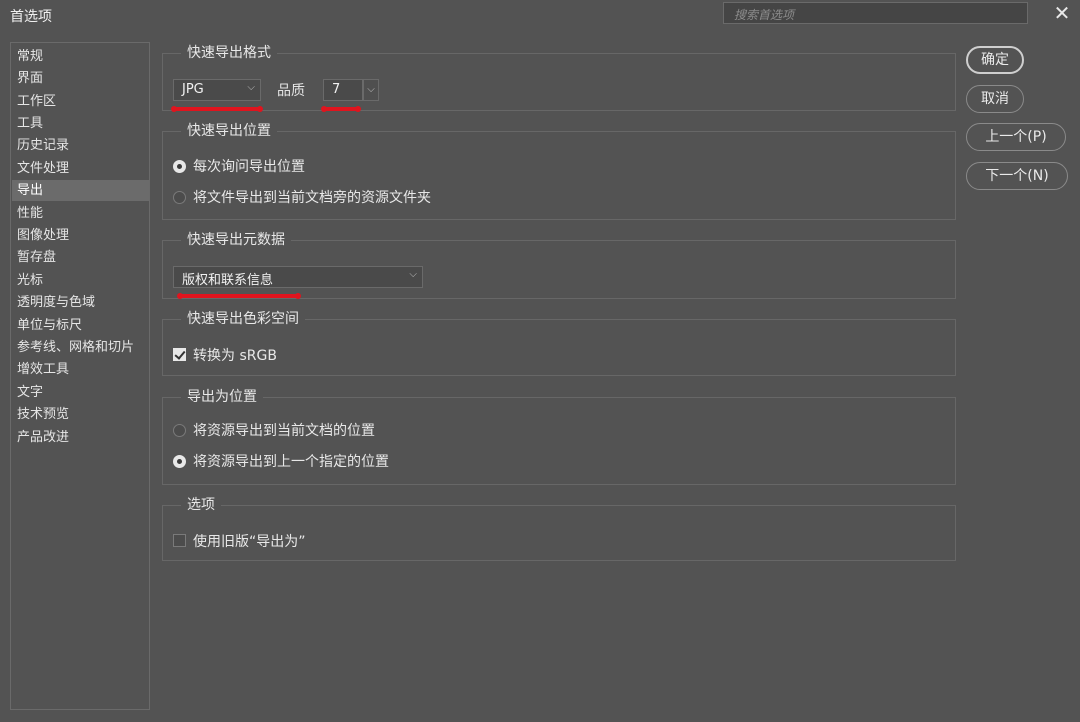  What do you see at coordinates (249, 167) in the screenshot?
I see `radio-label: 每次询问导出位置` at bounding box center [249, 167].